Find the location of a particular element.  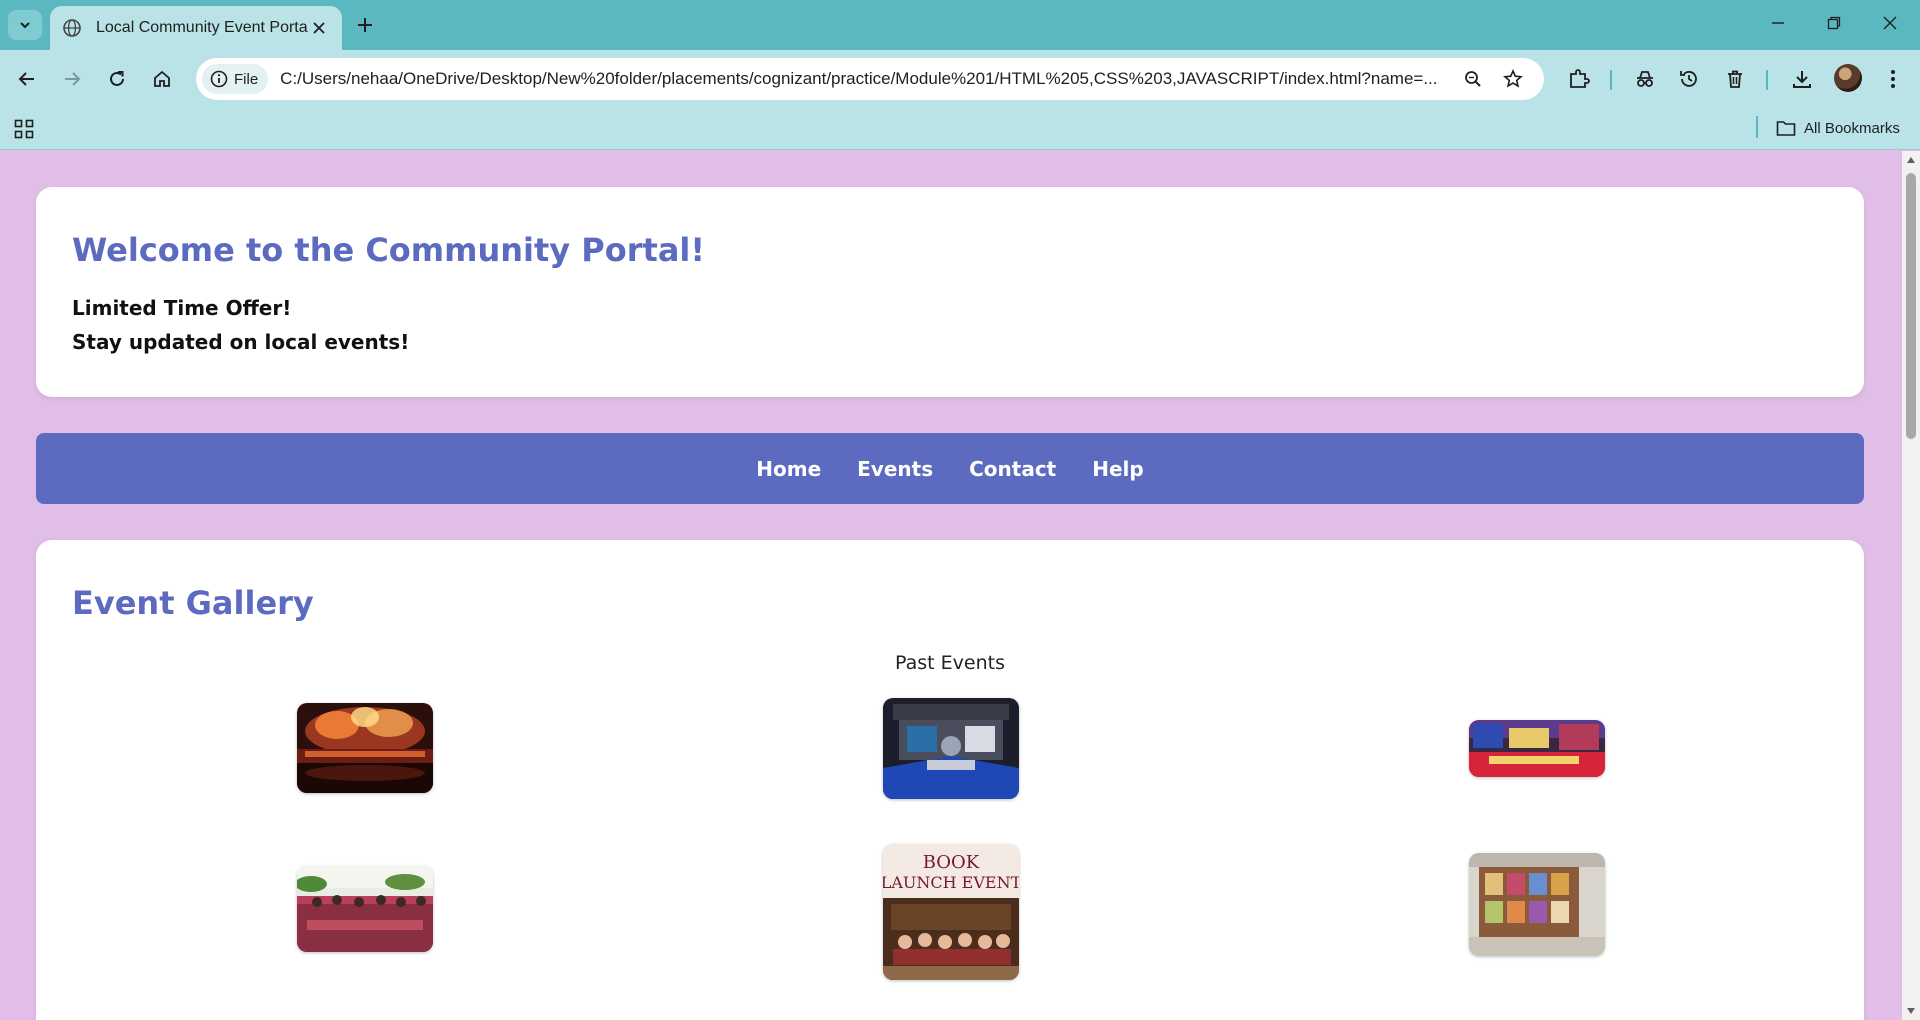

offer-text: Limited Time Offer! is located at coordinates (182, 308).